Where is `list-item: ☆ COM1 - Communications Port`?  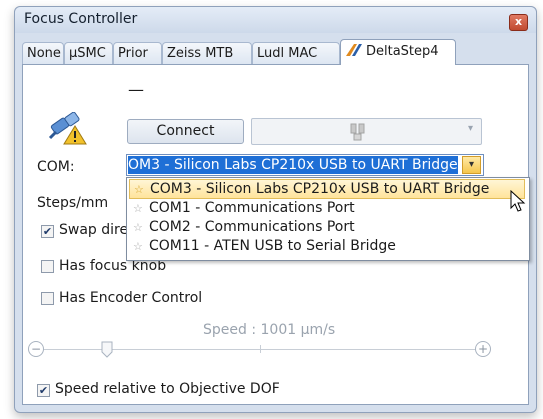
list-item: ☆ COM1 - Communications Port is located at coordinates (327, 209).